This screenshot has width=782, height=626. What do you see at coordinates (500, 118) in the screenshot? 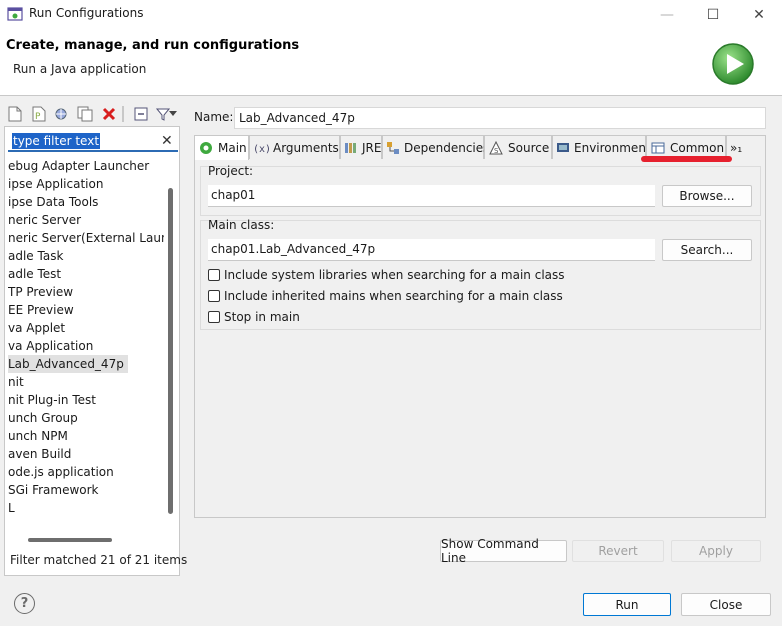
I see `config-name-input: Lab_Advanced_47p` at bounding box center [500, 118].